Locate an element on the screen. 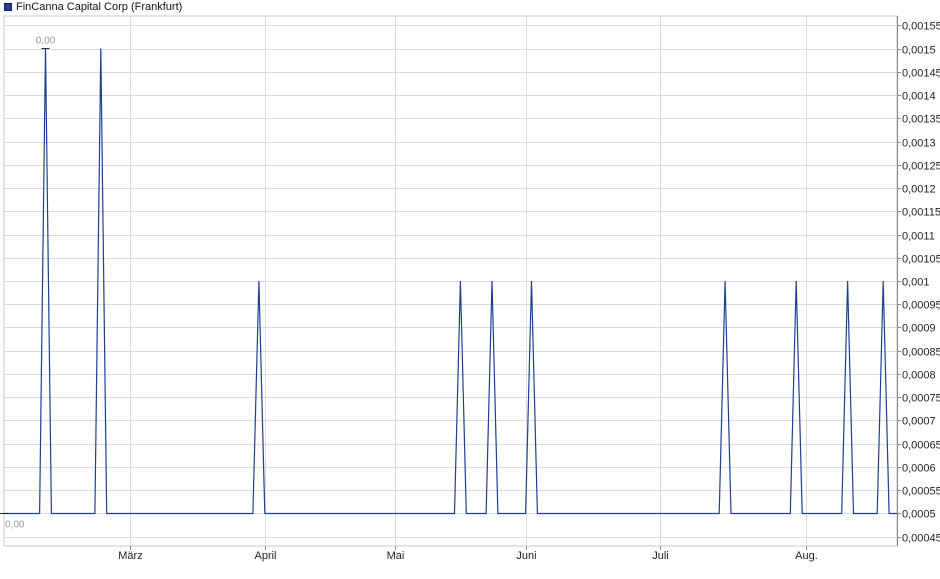 This screenshot has height=579, width=940. y-tick-label: 0,00045 is located at coordinates (921, 539).